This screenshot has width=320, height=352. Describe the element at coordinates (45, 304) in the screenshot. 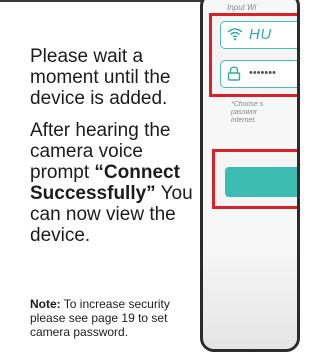

I see `note-label: Note:` at that location.